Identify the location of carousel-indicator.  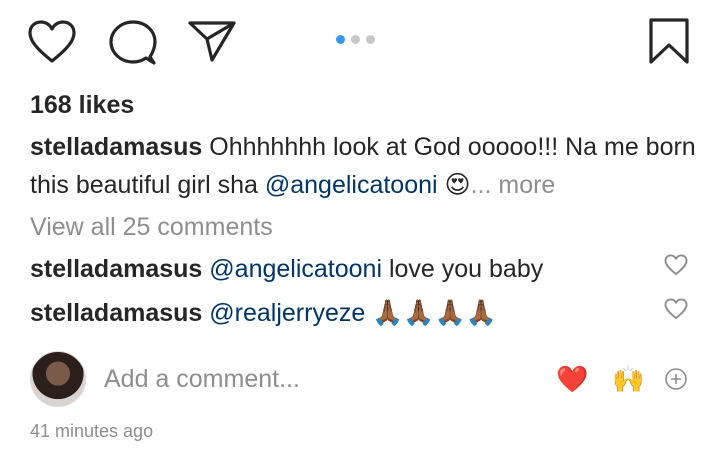
(355, 39).